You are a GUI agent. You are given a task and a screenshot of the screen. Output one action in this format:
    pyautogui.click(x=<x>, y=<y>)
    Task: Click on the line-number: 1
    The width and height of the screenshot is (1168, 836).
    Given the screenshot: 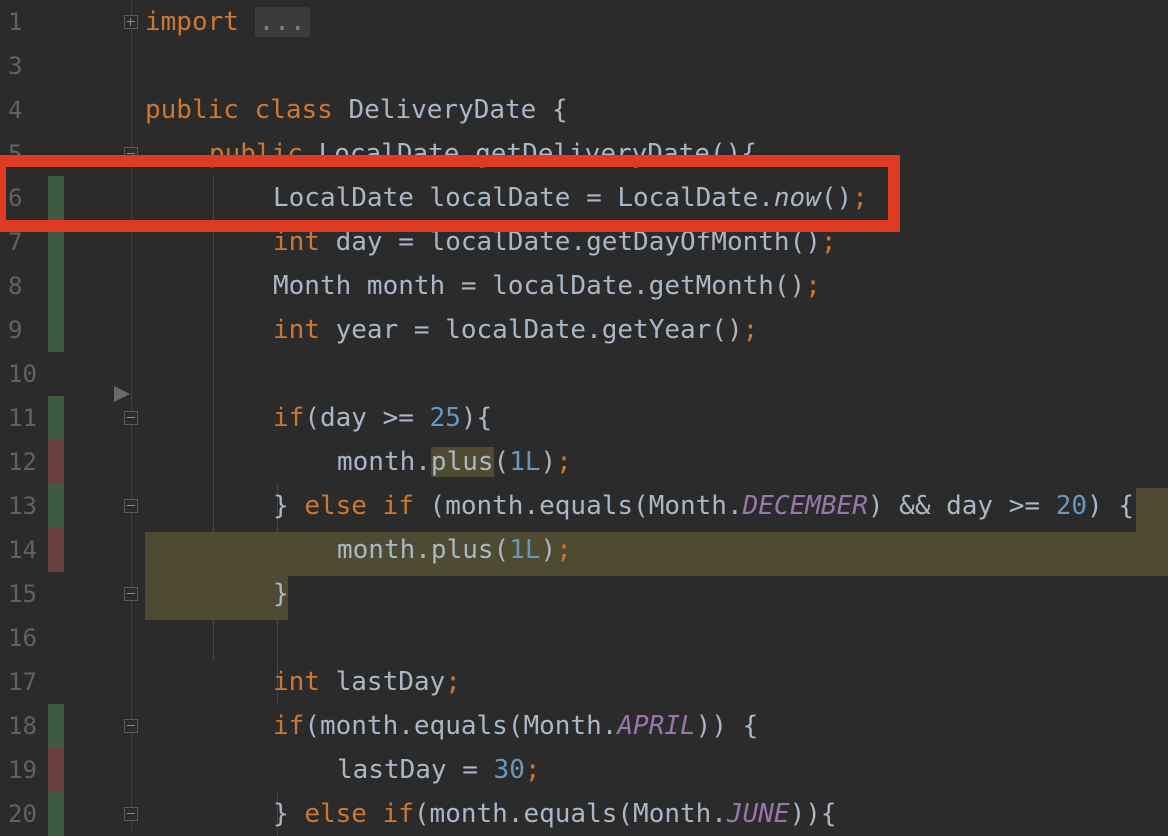 What is the action you would take?
    pyautogui.click(x=15, y=22)
    